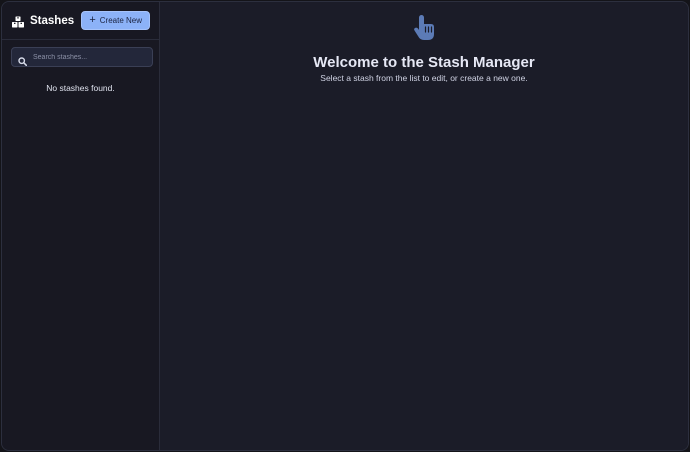  Describe the element at coordinates (80, 21) in the screenshot. I see `sidebar-header: Stashes + Create New` at that location.